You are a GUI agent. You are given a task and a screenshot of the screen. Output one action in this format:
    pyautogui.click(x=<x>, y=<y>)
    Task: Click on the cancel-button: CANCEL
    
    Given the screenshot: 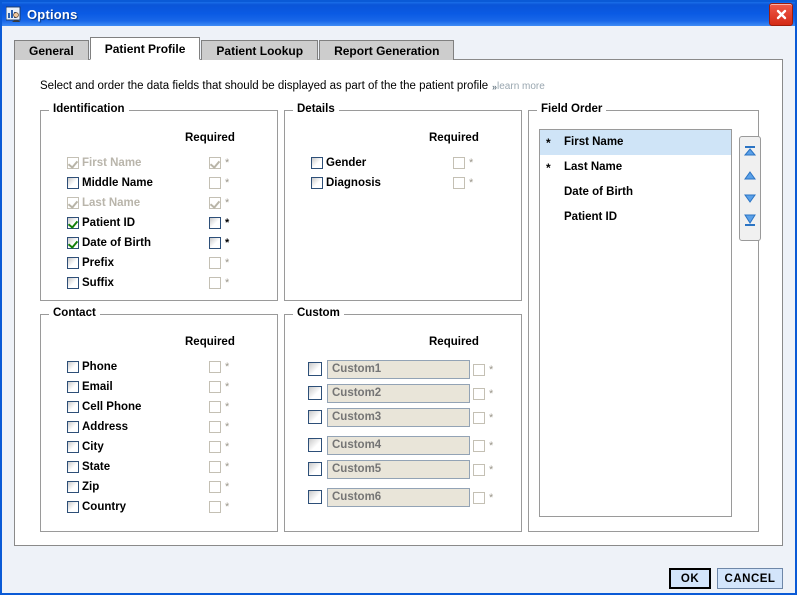 What is the action you would take?
    pyautogui.click(x=750, y=578)
    